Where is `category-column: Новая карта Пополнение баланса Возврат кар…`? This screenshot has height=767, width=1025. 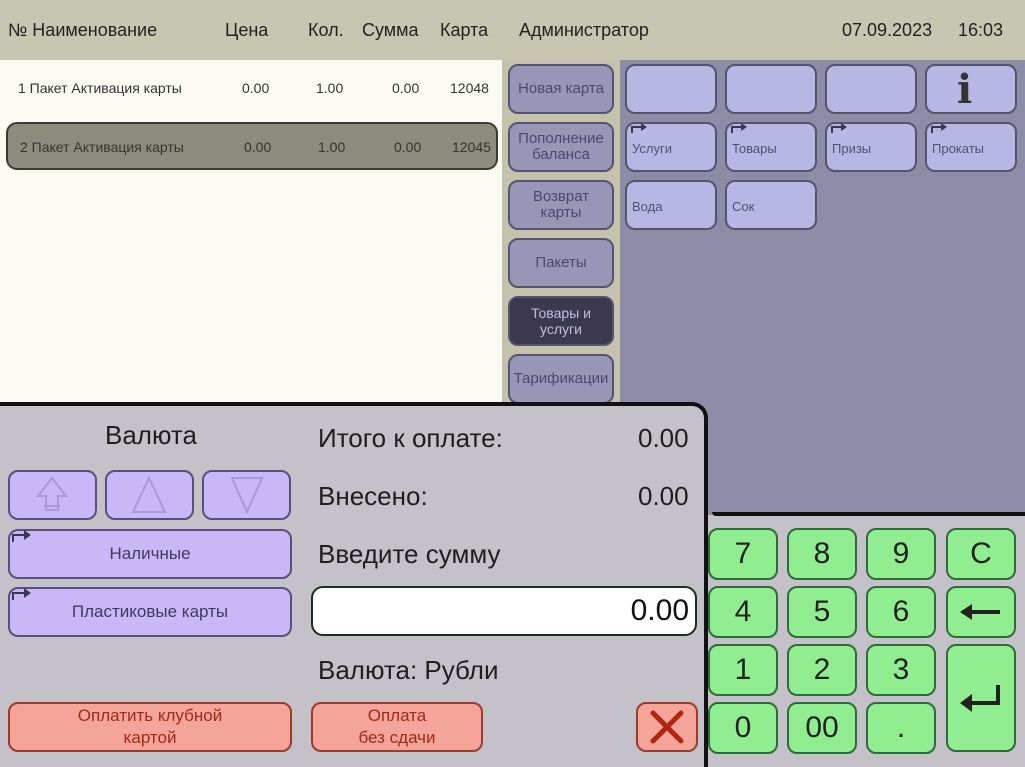
category-column: Новая карта Пополнение баланса Возврат кар… is located at coordinates (561, 232).